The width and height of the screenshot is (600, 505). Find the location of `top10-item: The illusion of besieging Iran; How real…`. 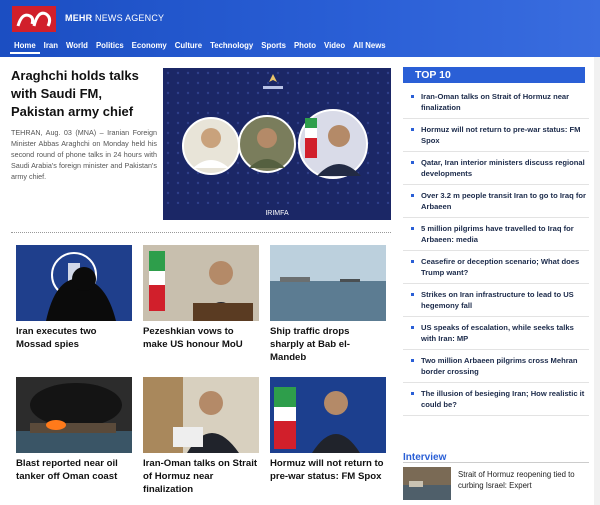

top10-item: The illusion of besieging Iran; How real… is located at coordinates (496, 399).